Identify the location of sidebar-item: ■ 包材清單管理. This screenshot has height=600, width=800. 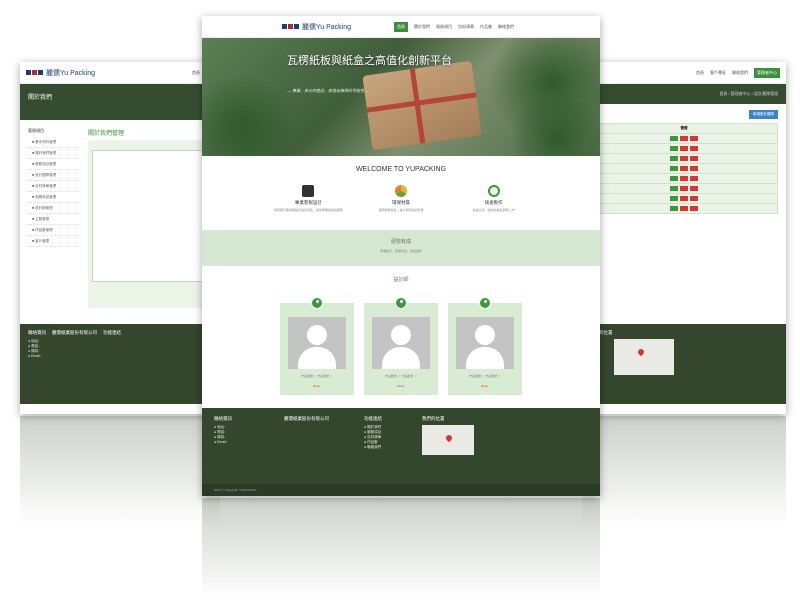
(54, 186).